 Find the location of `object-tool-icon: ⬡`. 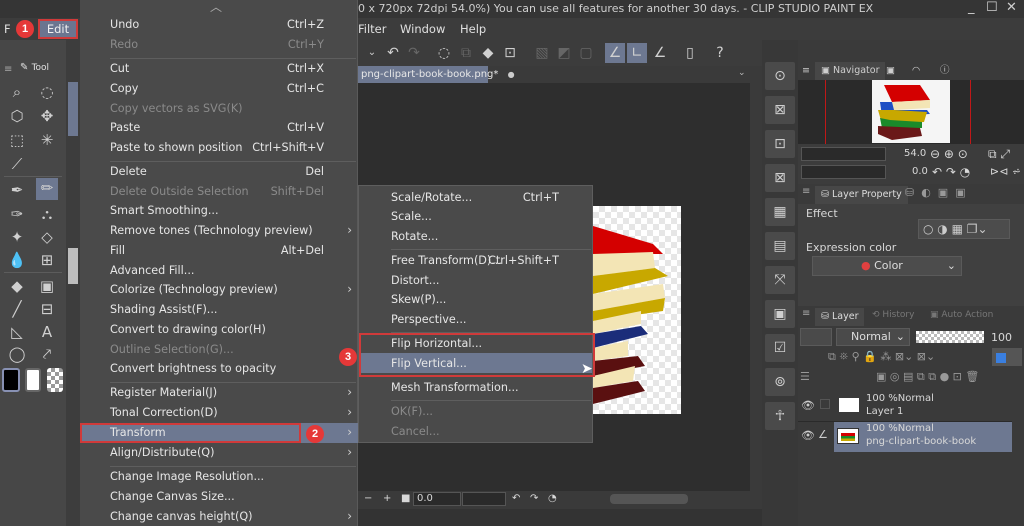

object-tool-icon: ⬡ is located at coordinates (17, 116).